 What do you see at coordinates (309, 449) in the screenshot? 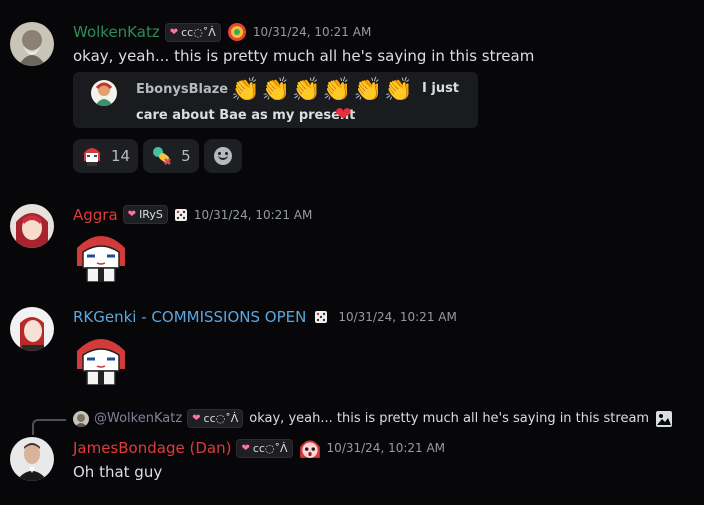
I see `shocked-chibi-icon` at bounding box center [309, 449].